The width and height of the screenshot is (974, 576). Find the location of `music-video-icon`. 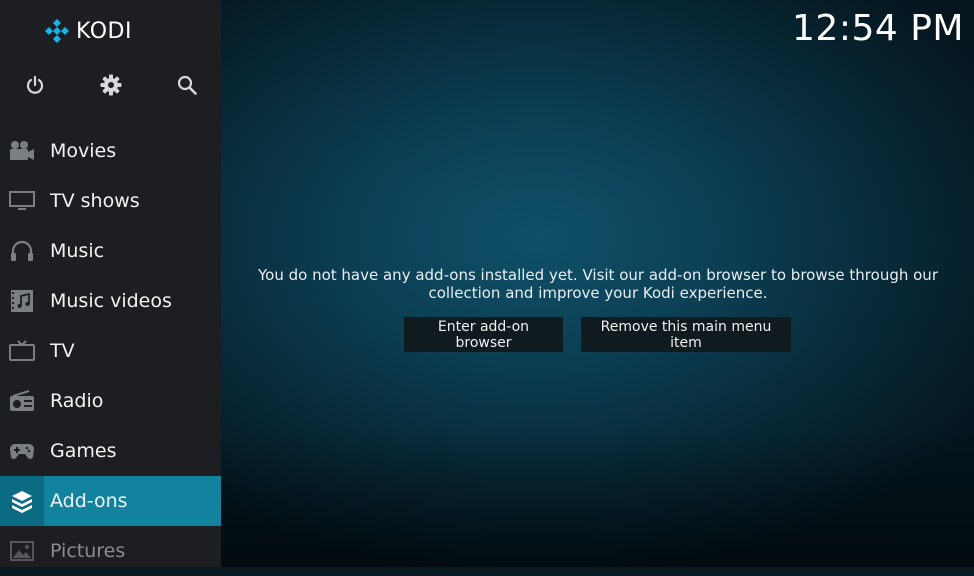

music-video-icon is located at coordinates (22, 301).